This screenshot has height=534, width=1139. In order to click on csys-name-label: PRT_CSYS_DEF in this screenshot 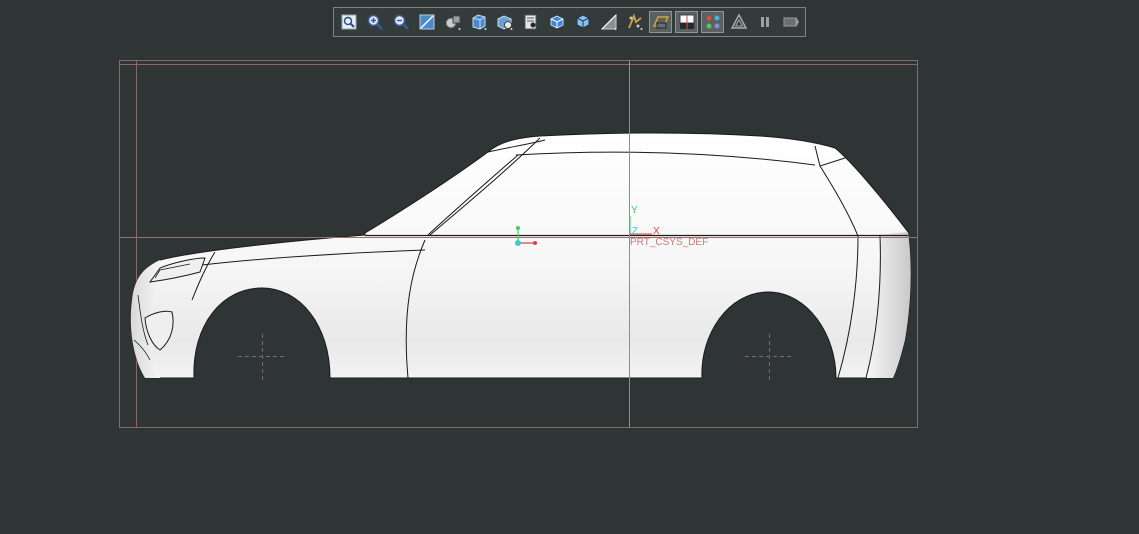, I will do `click(669, 242)`.